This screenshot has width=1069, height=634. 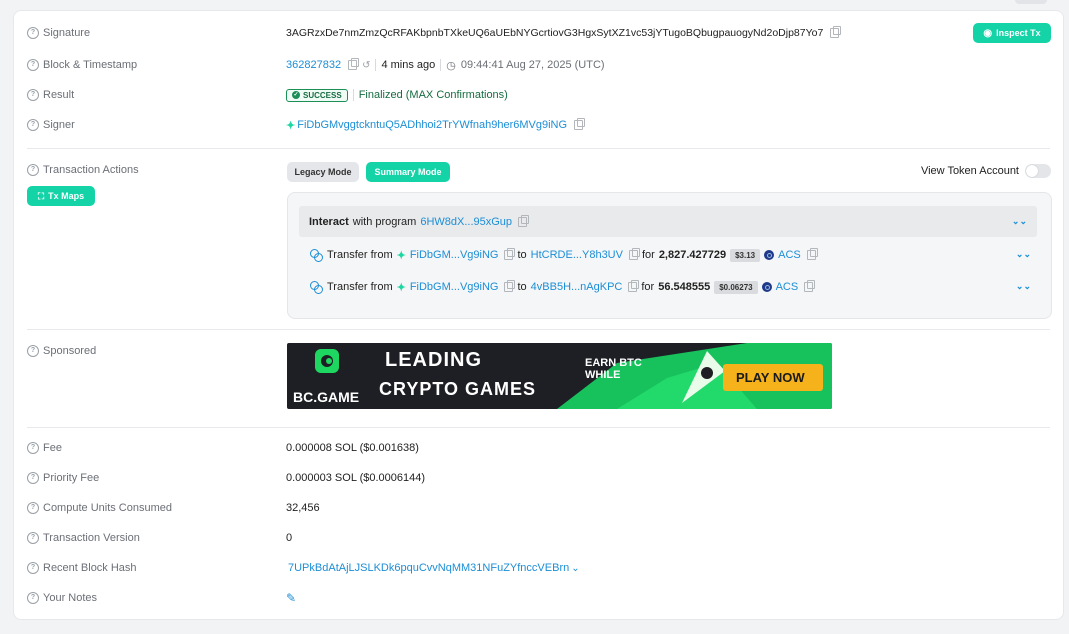 What do you see at coordinates (152, 33) in the screenshot?
I see `signature-label-wrap: ? Signature` at bounding box center [152, 33].